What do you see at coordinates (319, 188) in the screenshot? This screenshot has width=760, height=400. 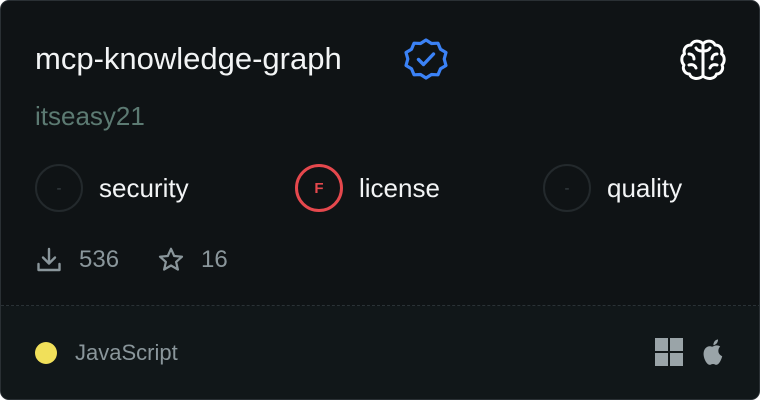 I see `license-grade-badge: F` at bounding box center [319, 188].